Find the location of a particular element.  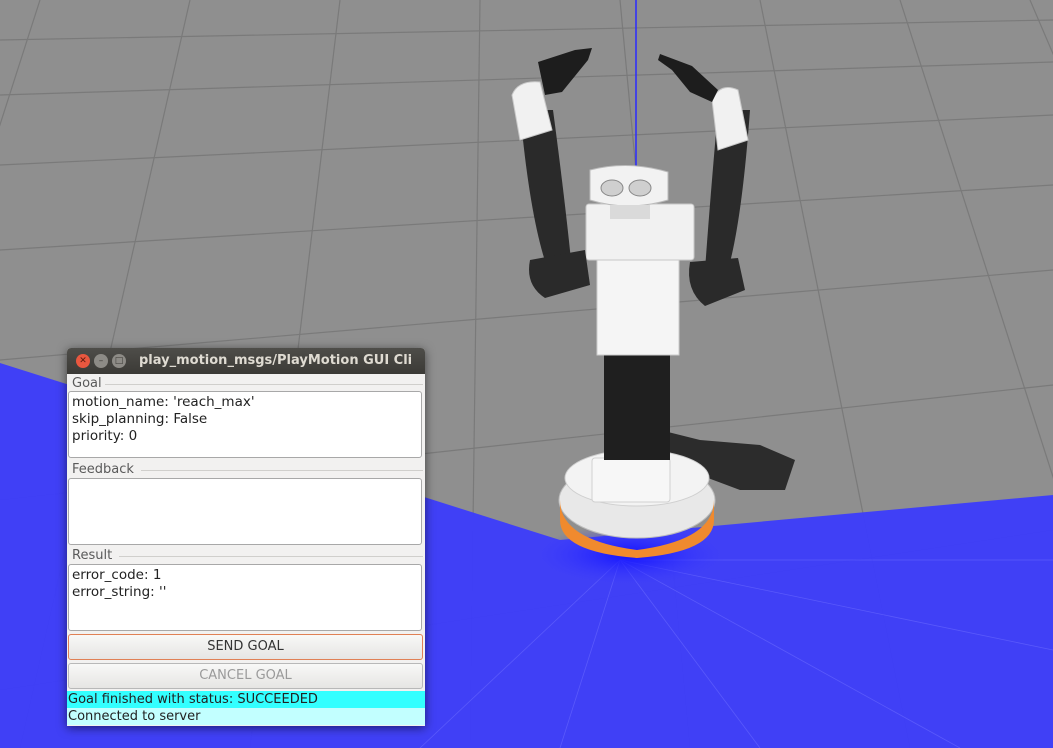

close-icon: ✕ is located at coordinates (83, 361).